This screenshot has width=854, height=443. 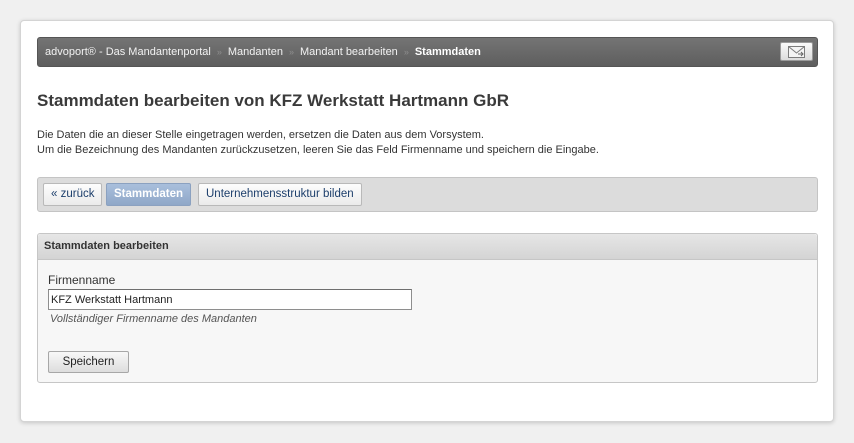 I want to click on mail-button, so click(x=796, y=51).